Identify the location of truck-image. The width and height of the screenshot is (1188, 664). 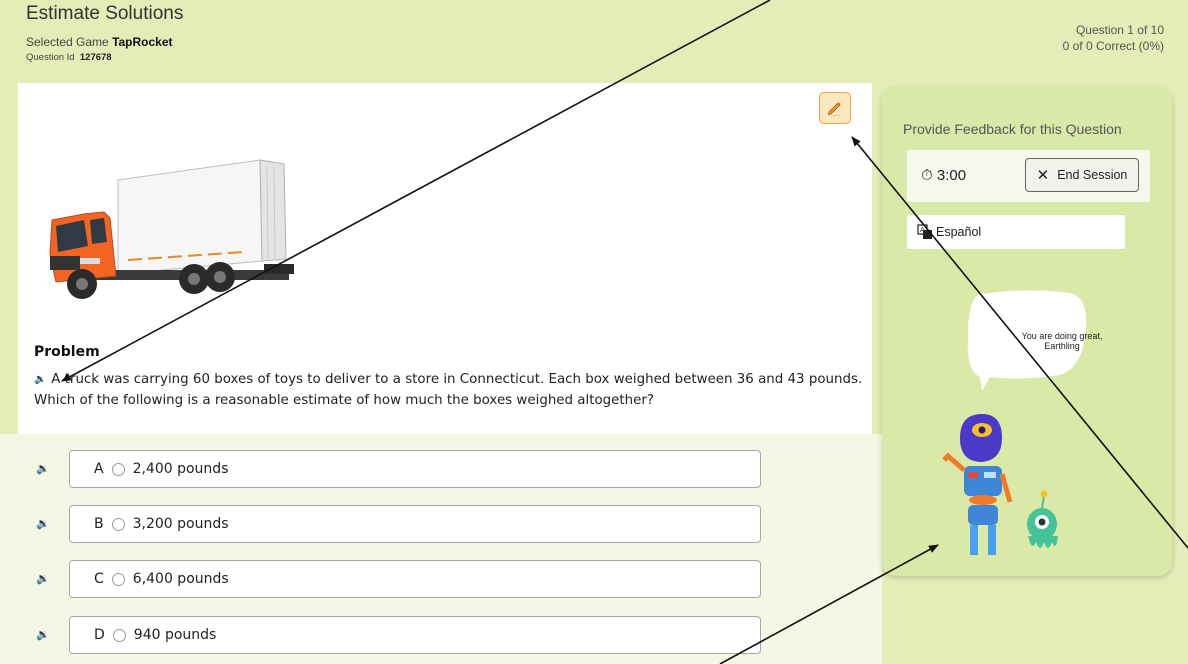
(171, 229).